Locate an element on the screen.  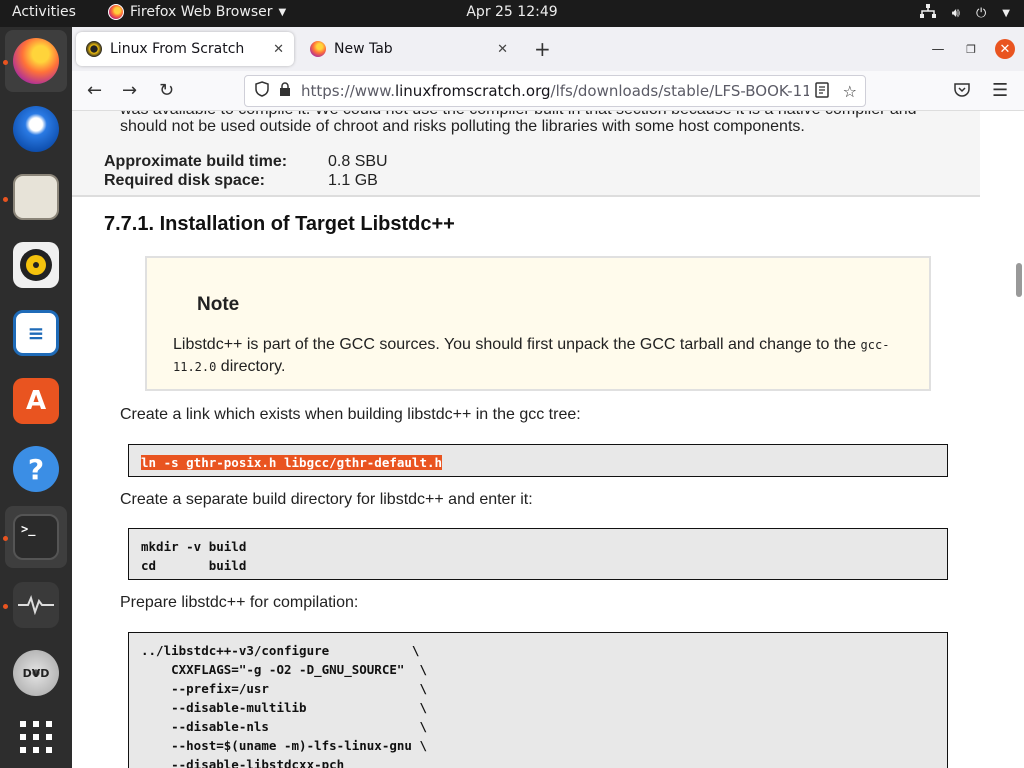
dock-system-monitor is located at coordinates (36, 605).